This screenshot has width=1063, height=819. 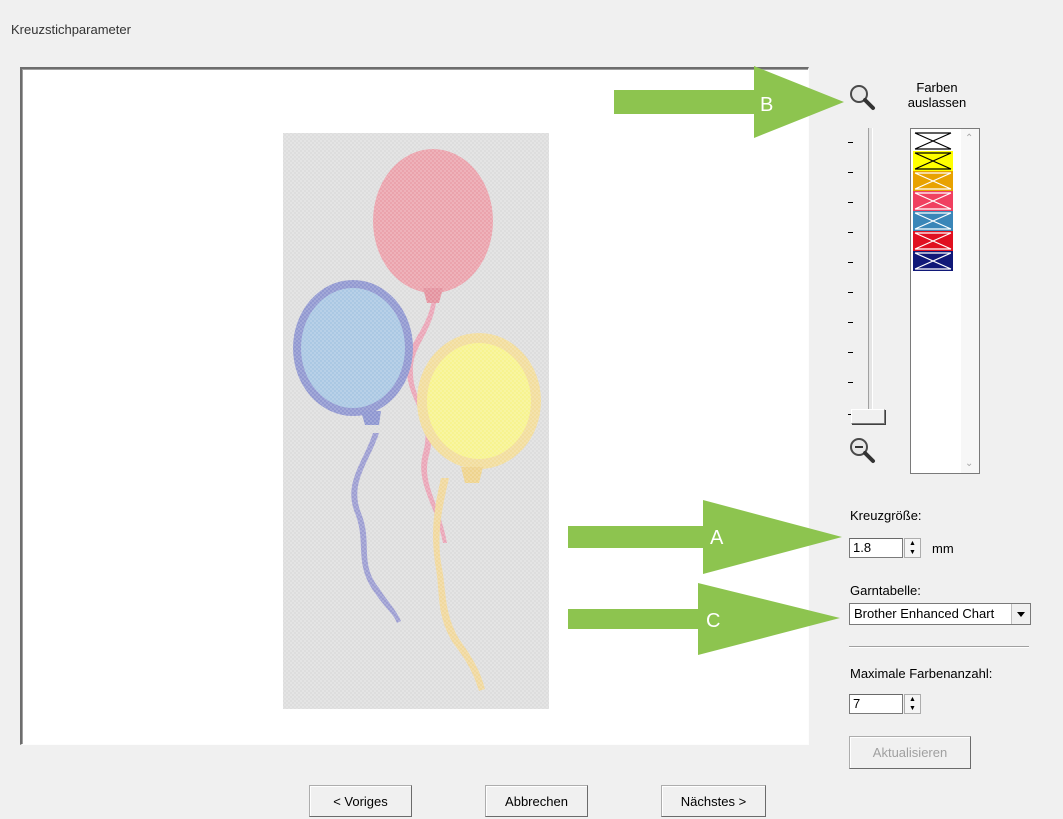 I want to click on callout-arrow-c: C, so click(x=704, y=619).